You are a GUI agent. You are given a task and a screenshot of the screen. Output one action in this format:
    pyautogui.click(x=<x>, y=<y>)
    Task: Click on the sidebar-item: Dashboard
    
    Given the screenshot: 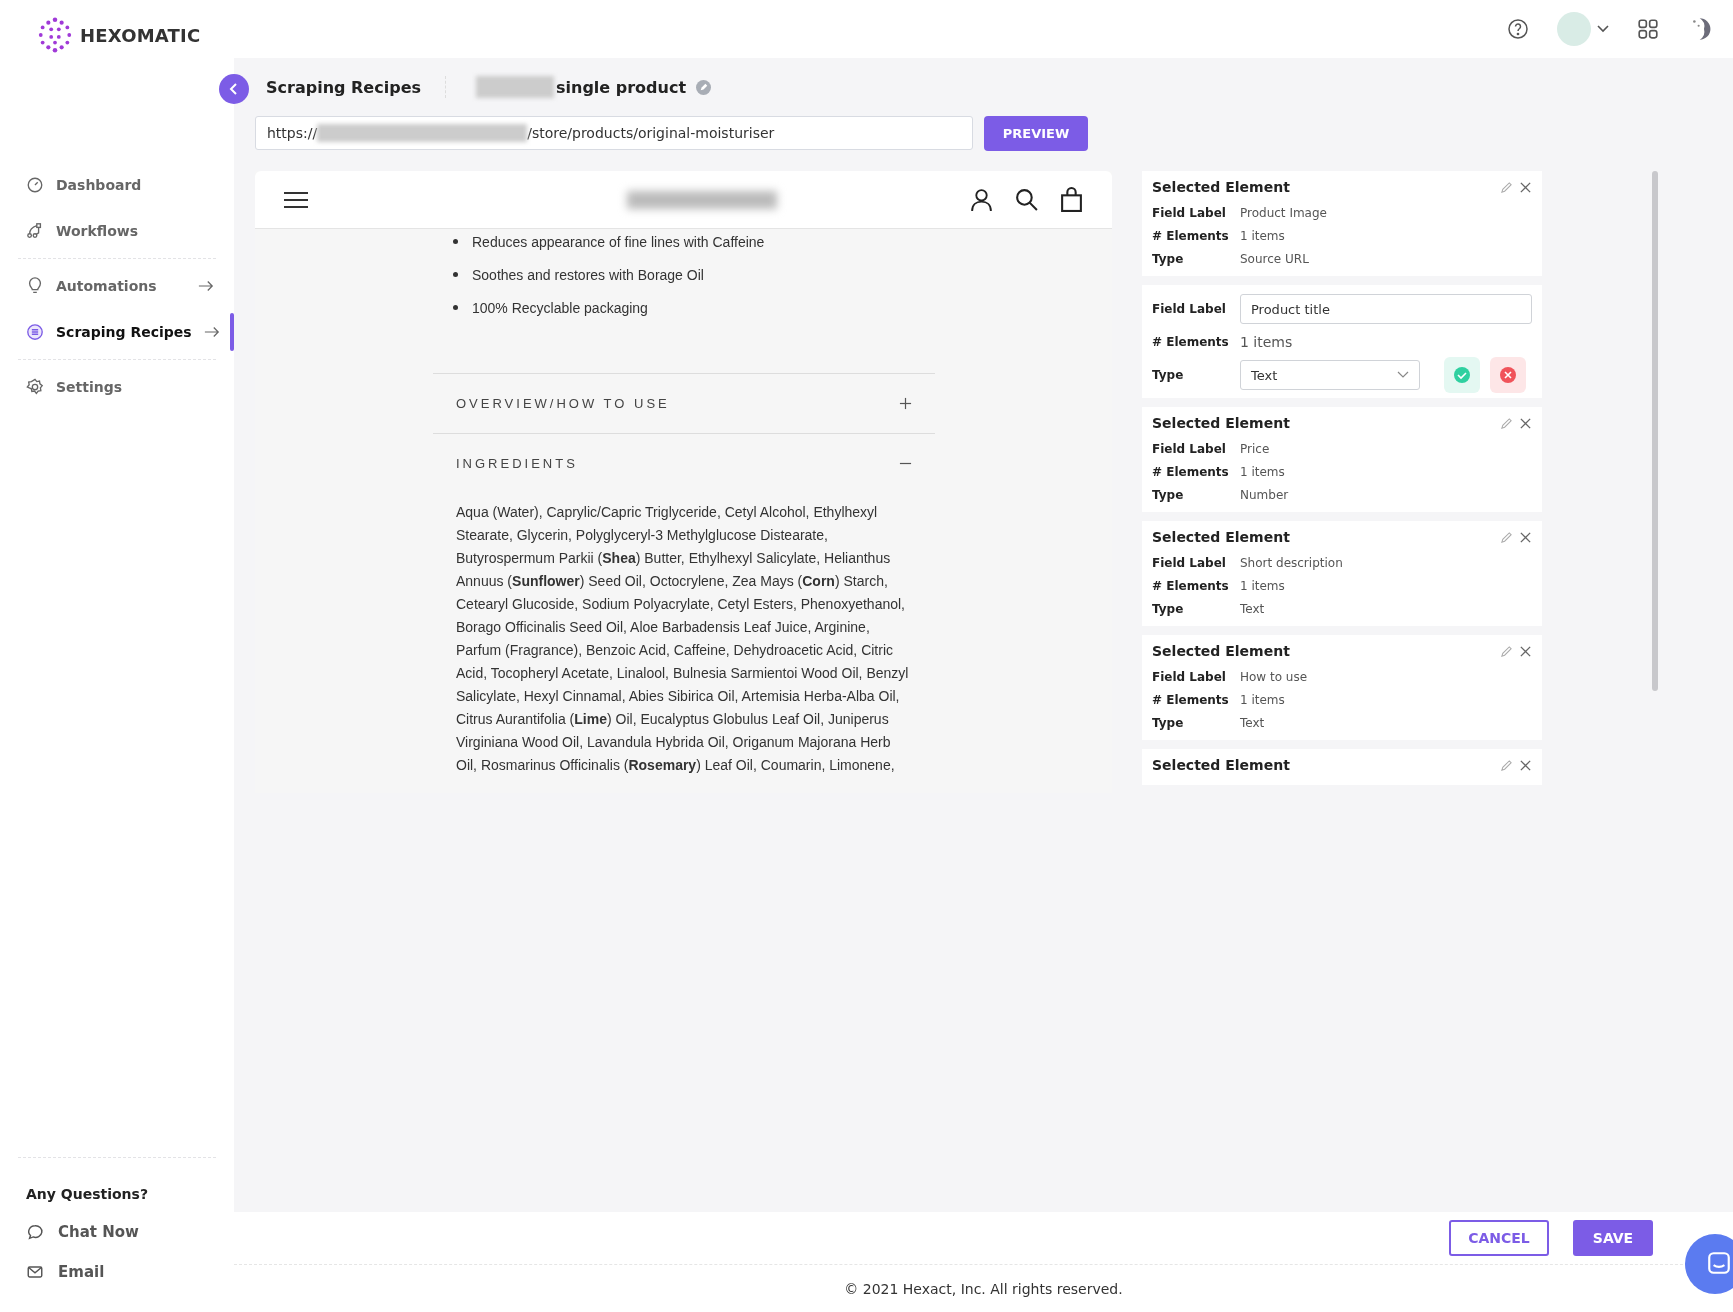 What is the action you would take?
    pyautogui.click(x=117, y=185)
    